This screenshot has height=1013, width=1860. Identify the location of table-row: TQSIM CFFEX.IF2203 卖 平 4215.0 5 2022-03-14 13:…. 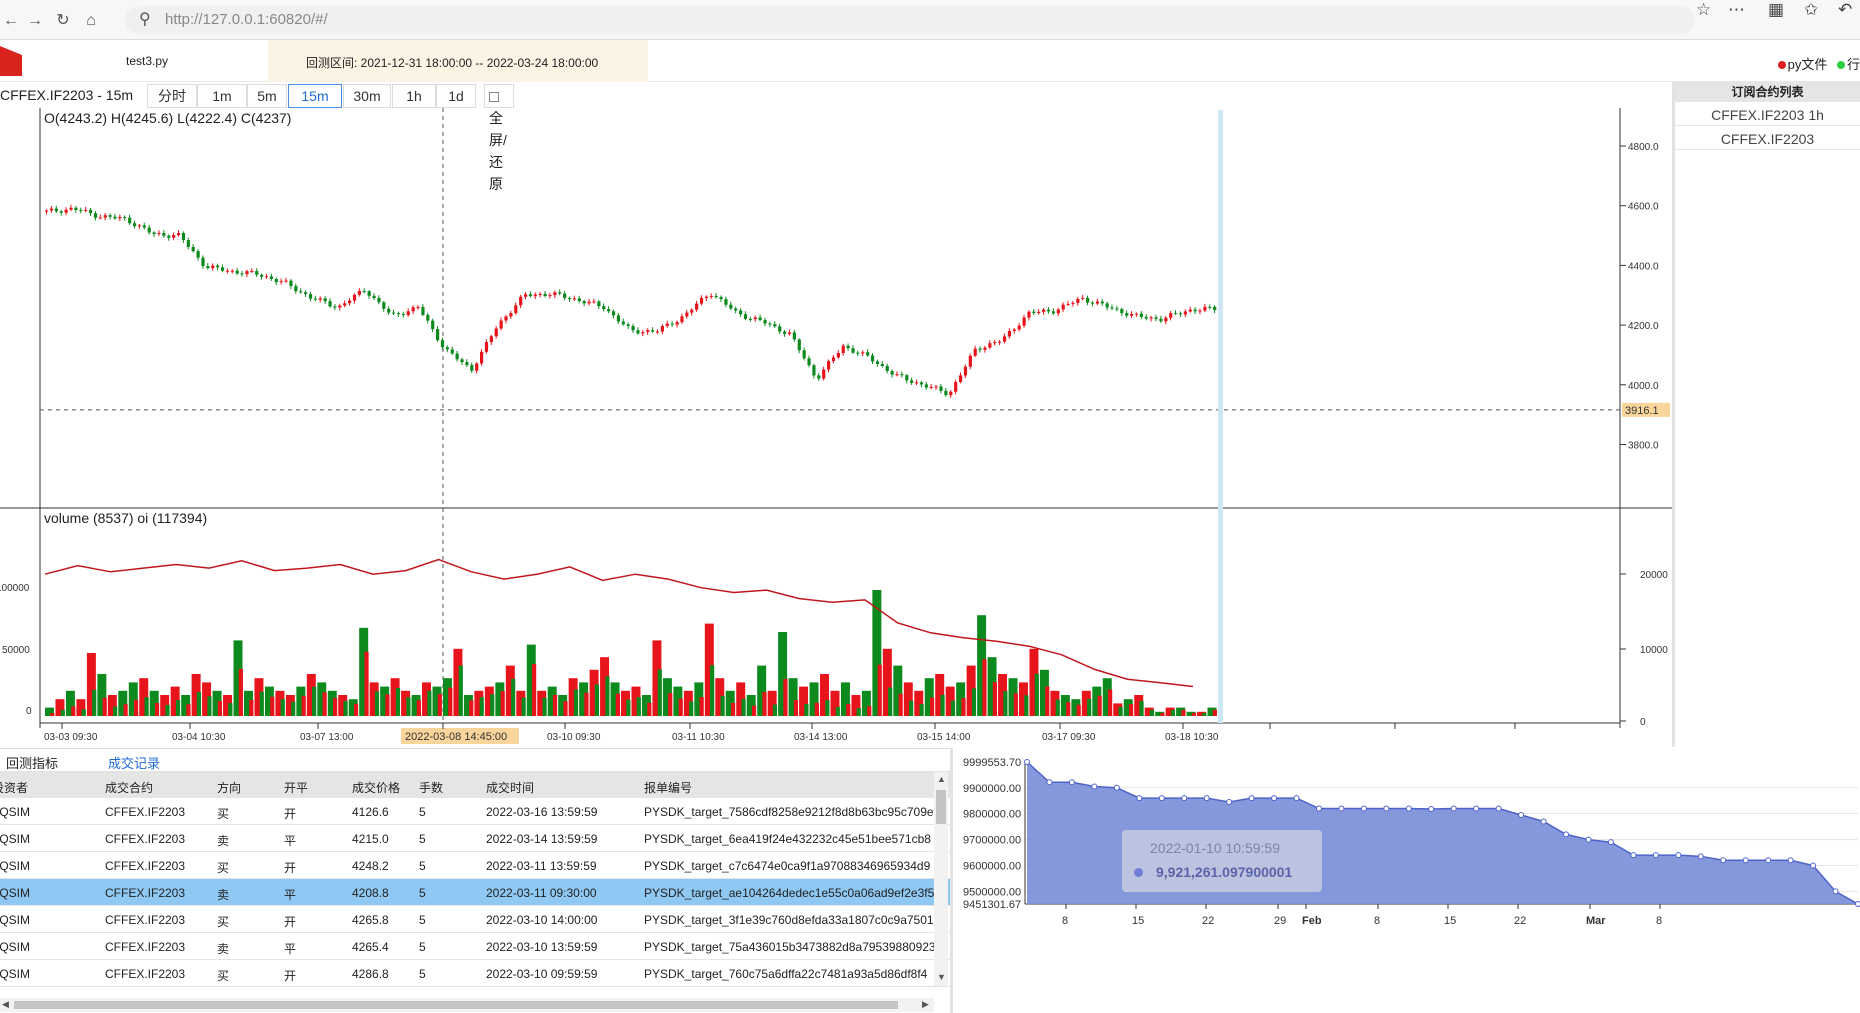
(475, 838).